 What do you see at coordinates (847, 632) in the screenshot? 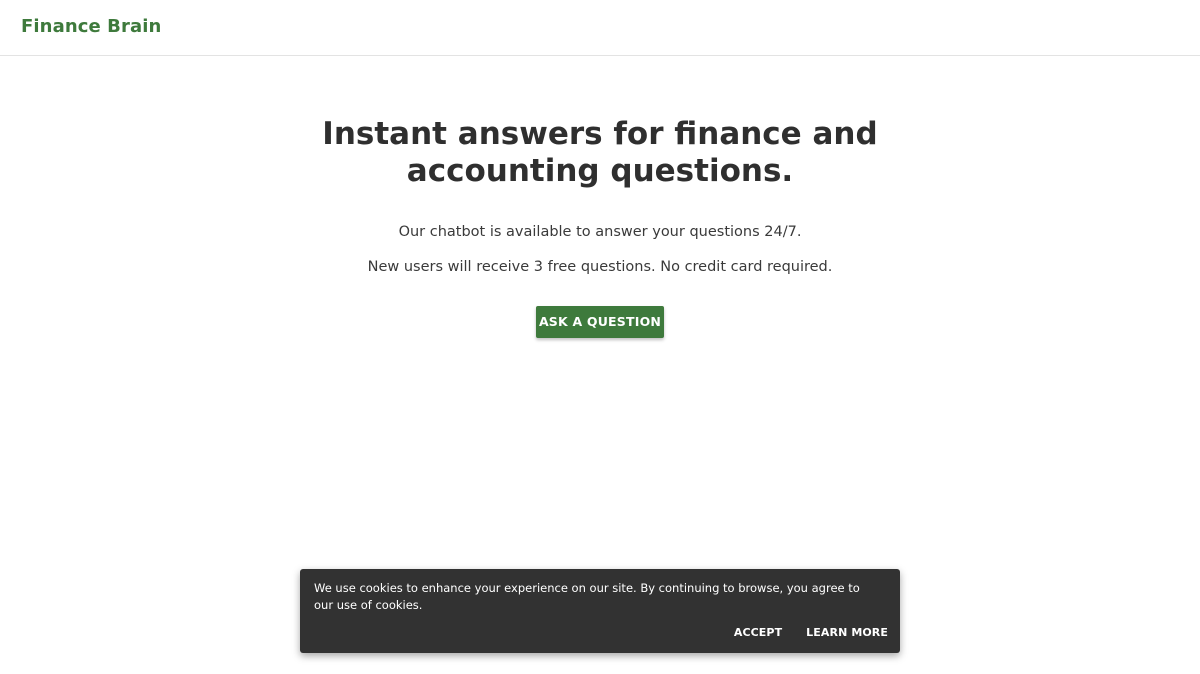
I see `cookie-learn-more-link: LEARN MORE` at bounding box center [847, 632].